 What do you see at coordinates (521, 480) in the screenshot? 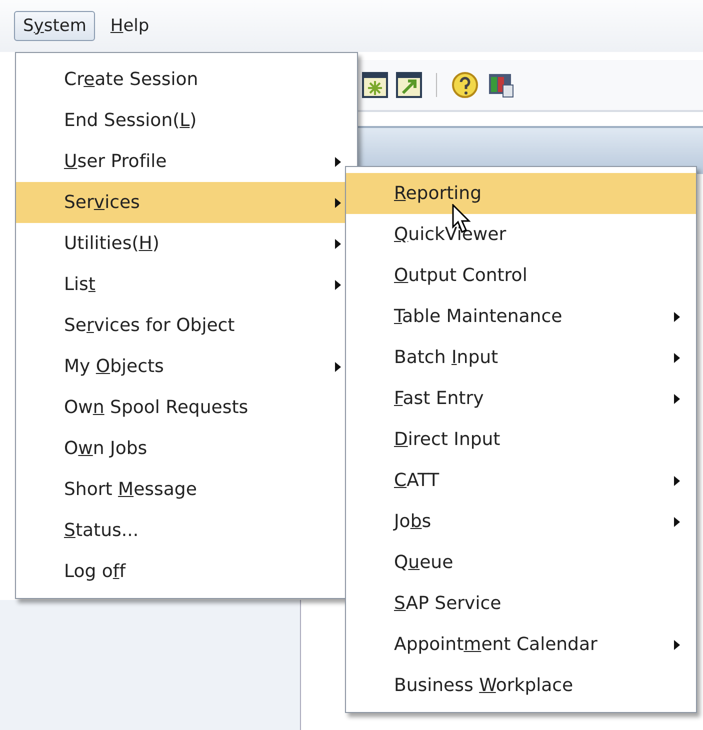
I see `menu-item: CATT` at bounding box center [521, 480].